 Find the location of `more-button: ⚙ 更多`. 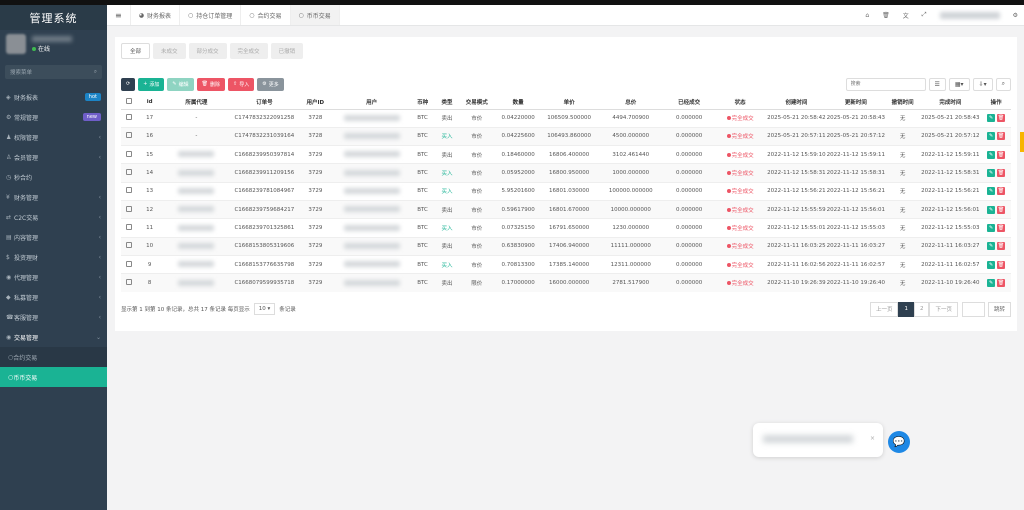

more-button: ⚙ 更多 is located at coordinates (270, 84).